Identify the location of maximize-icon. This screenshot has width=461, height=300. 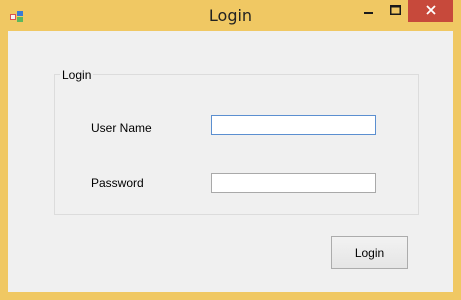
(395, 11).